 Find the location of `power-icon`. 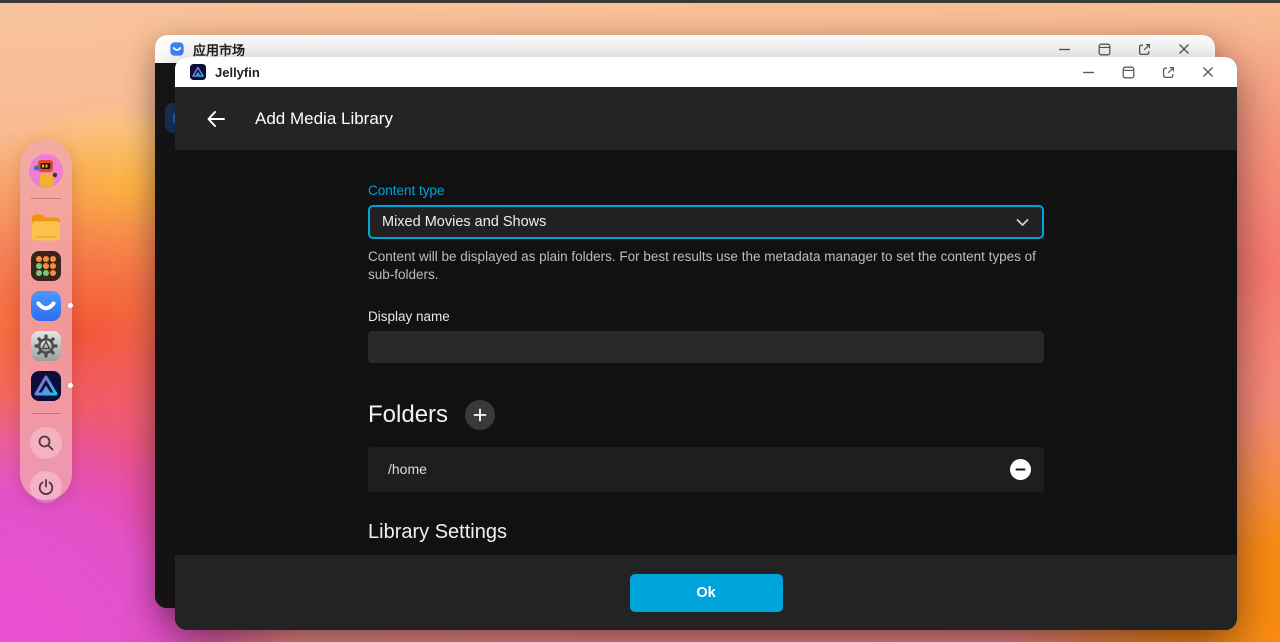

power-icon is located at coordinates (46, 487).